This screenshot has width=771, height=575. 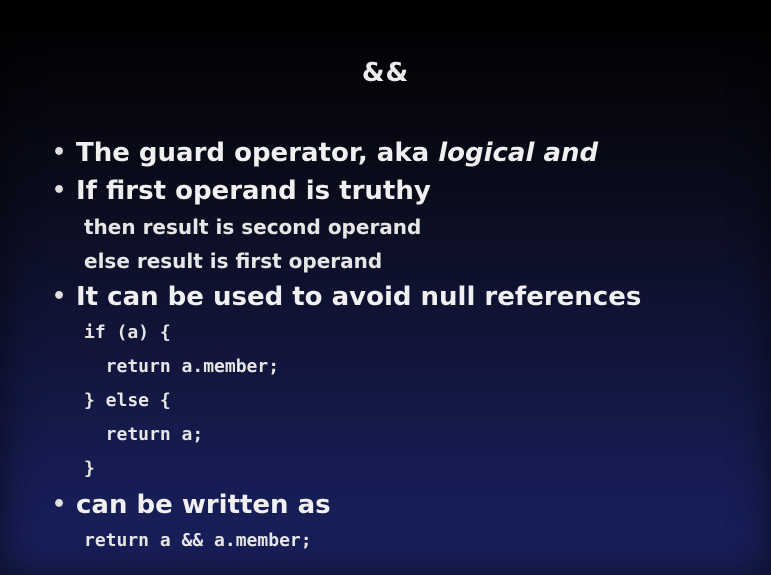 What do you see at coordinates (127, 332) in the screenshot?
I see `code-line: if (a) {` at bounding box center [127, 332].